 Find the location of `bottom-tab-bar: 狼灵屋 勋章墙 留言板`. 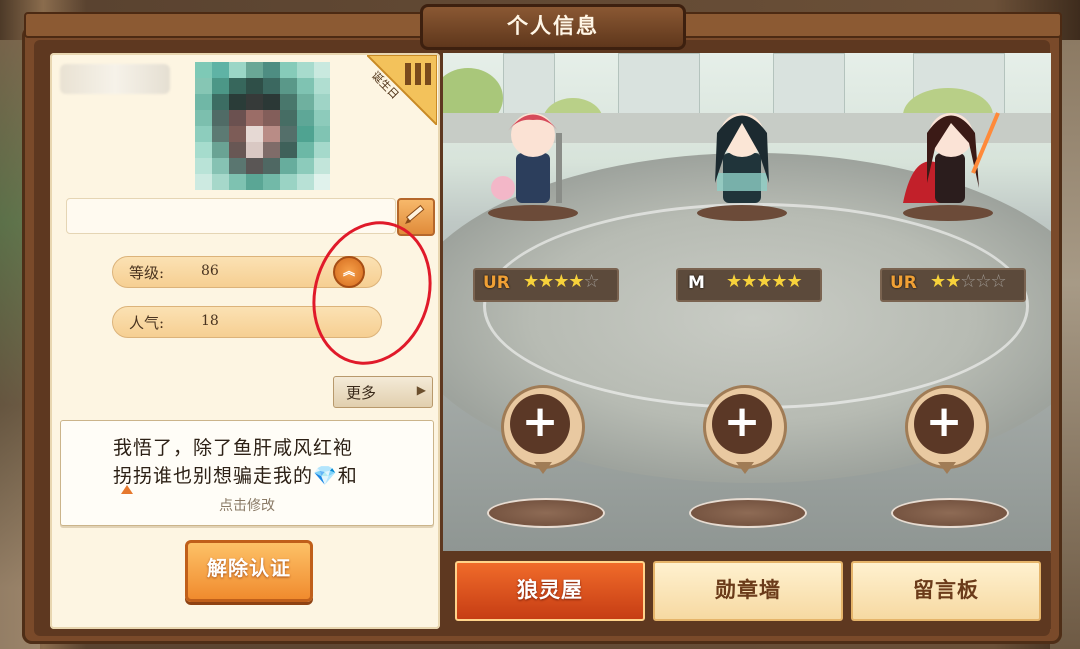

bottom-tab-bar: 狼灵屋 勋章墙 留言板 is located at coordinates (747, 591).